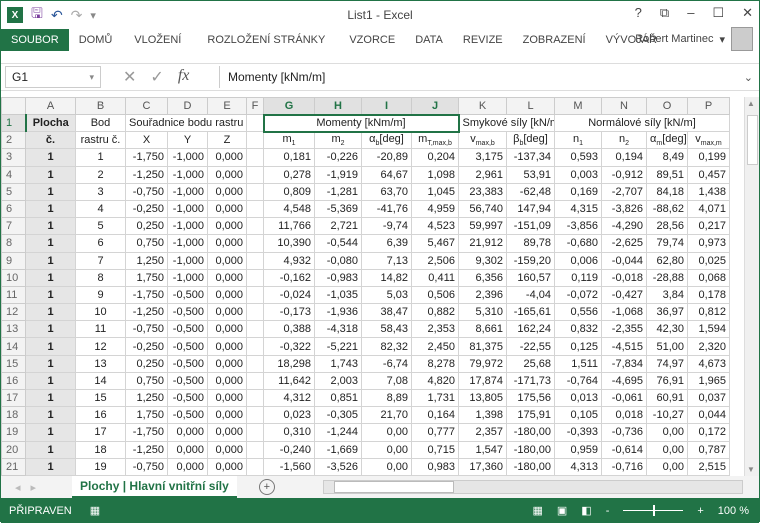 This screenshot has height=523, width=760. I want to click on cell-N21: -0,716, so click(624, 466).